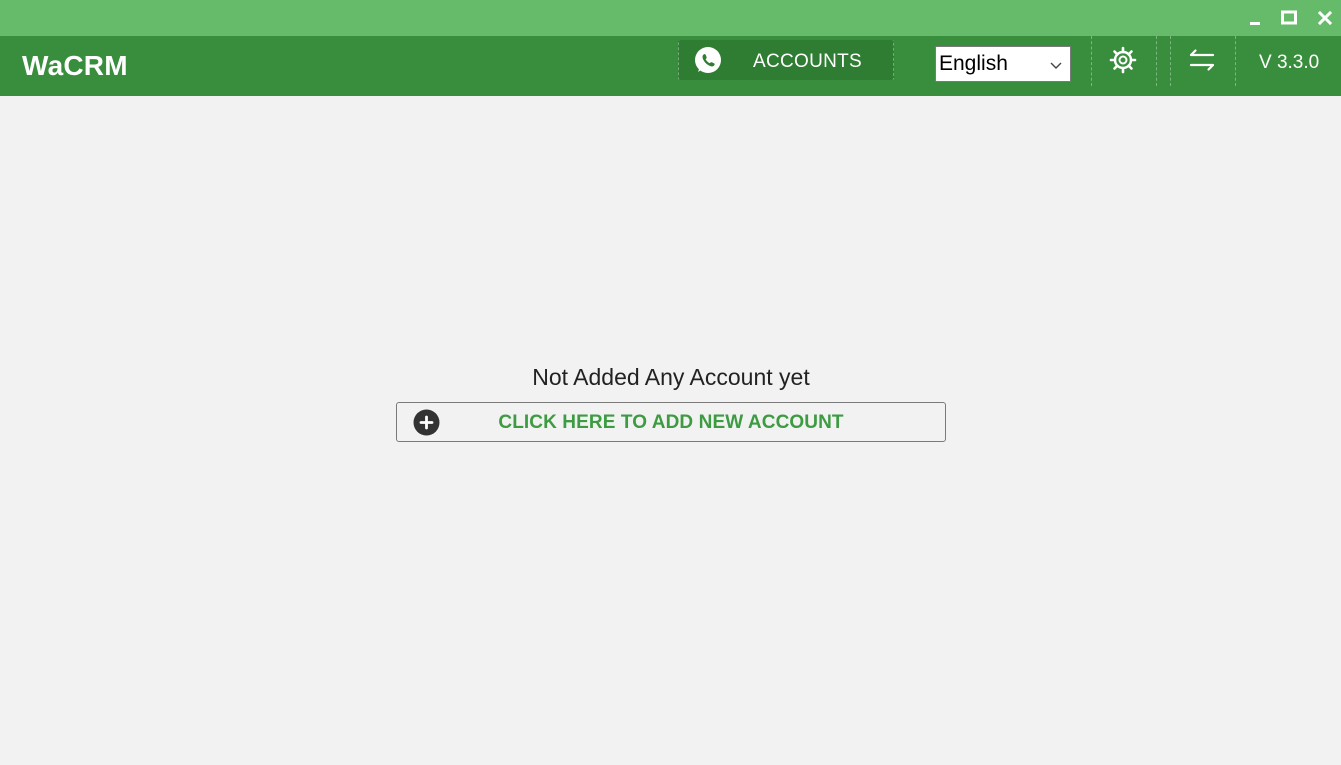 The image size is (1341, 765). What do you see at coordinates (708, 60) in the screenshot?
I see `whatsapp-icon` at bounding box center [708, 60].